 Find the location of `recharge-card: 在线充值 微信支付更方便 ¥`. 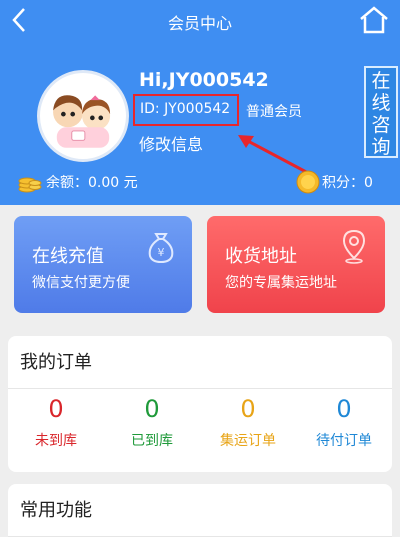

recharge-card: 在线充值 微信支付更方便 ¥ is located at coordinates (103, 264).